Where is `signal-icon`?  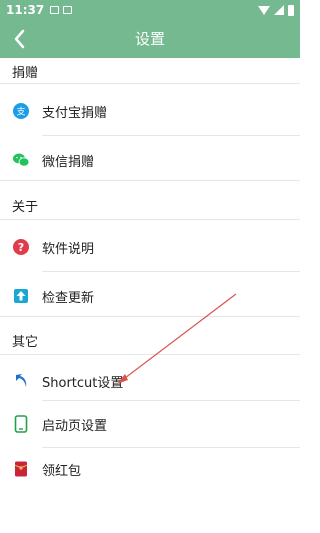 signal-icon is located at coordinates (279, 10).